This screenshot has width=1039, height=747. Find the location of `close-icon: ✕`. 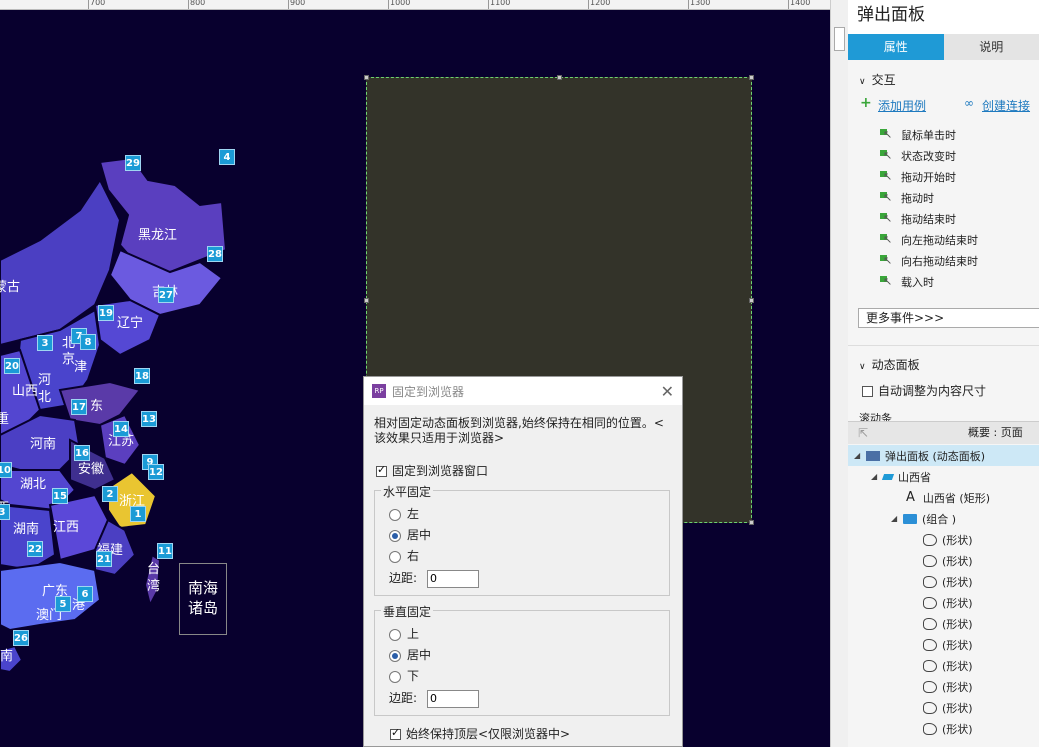

close-icon: ✕ is located at coordinates (667, 391).